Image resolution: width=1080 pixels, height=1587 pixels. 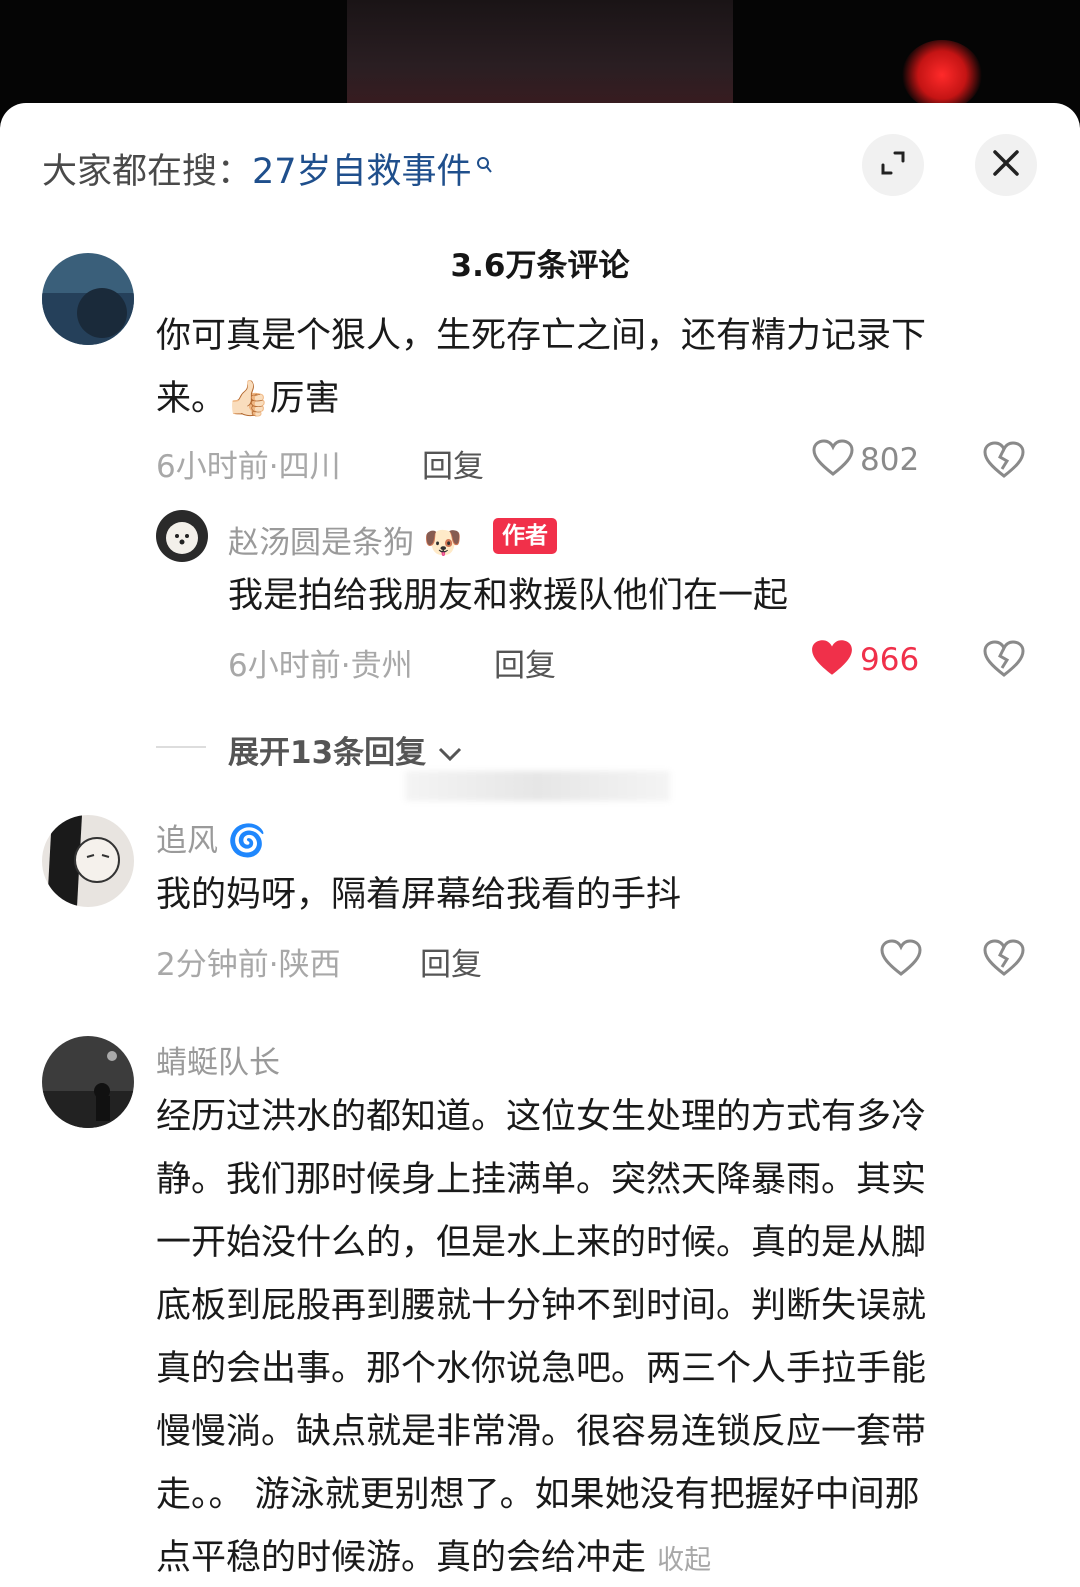 What do you see at coordinates (684, 1560) in the screenshot?
I see `collapse-button: 收起` at bounding box center [684, 1560].